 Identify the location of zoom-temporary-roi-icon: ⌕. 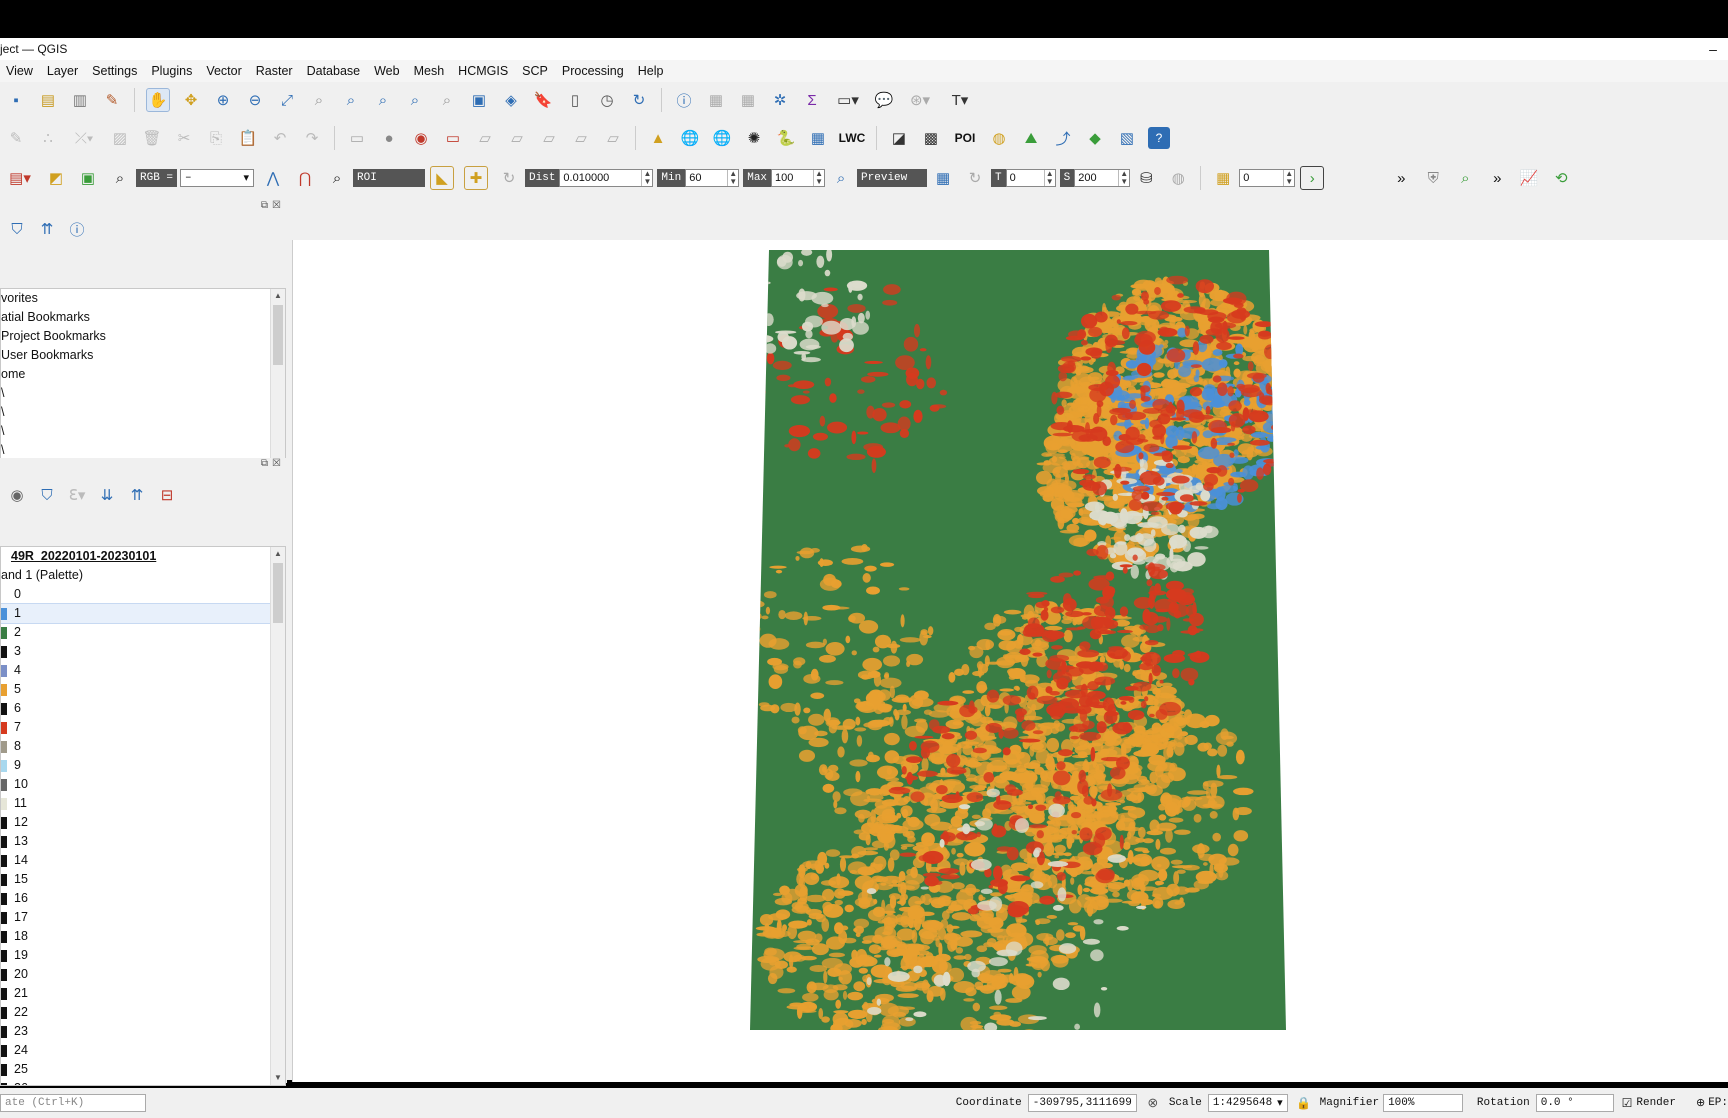
(337, 178).